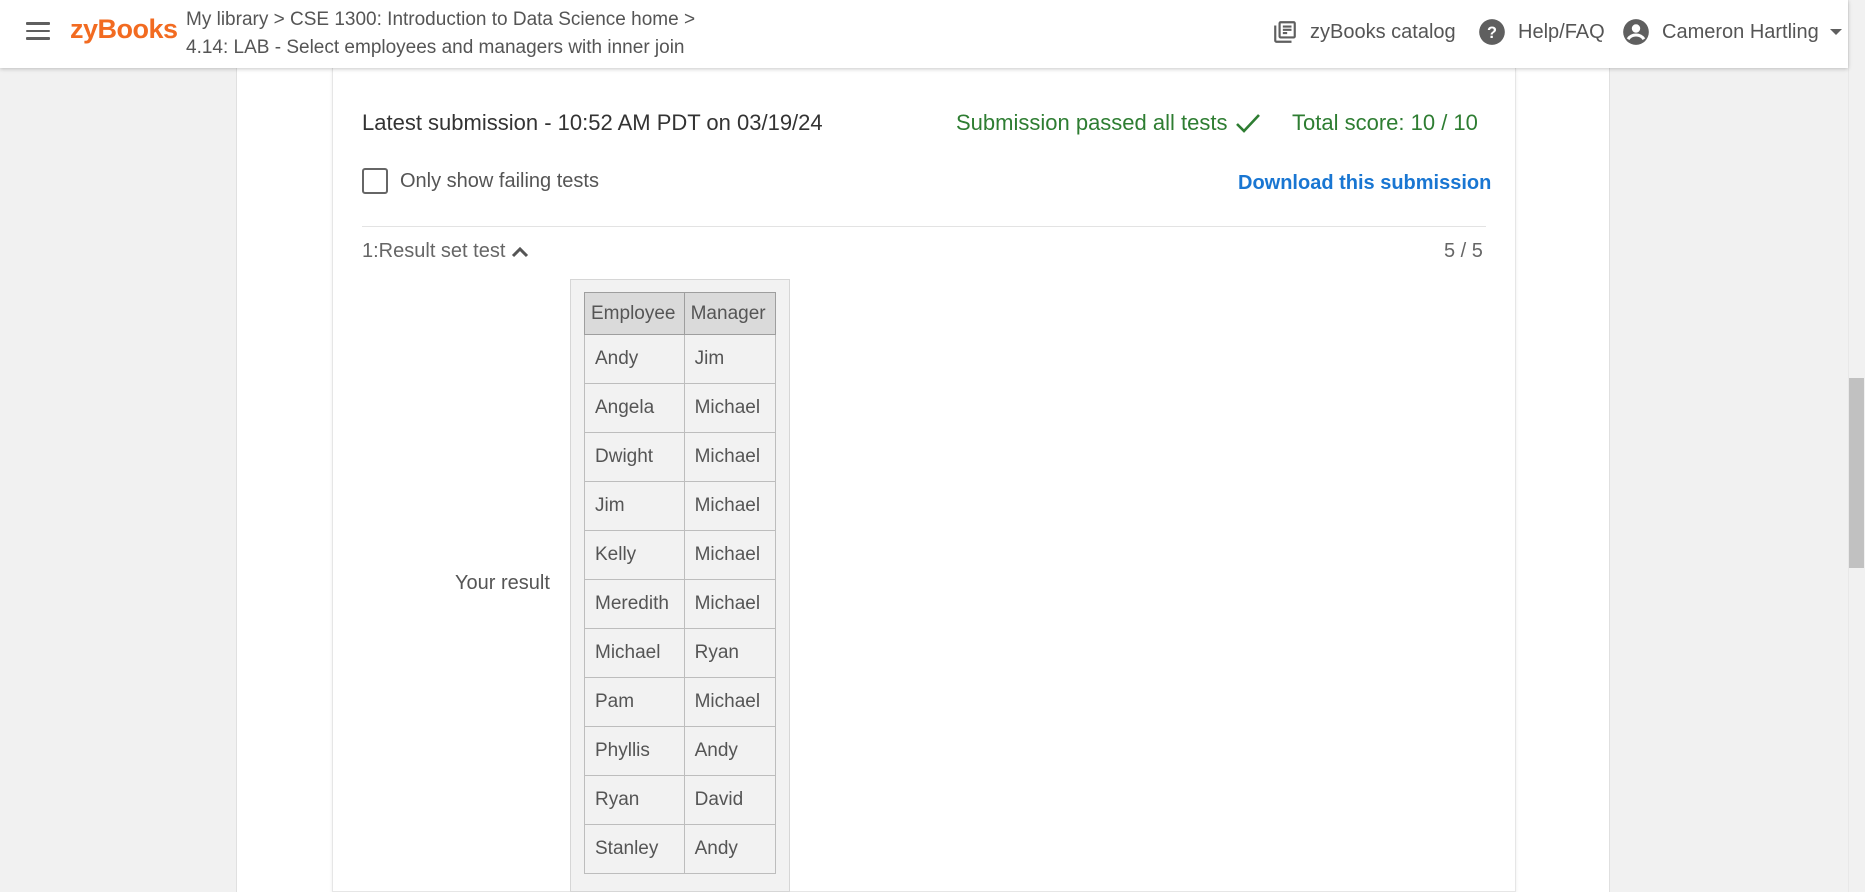 This screenshot has width=1865, height=892. Describe the element at coordinates (634, 751) in the screenshot. I see `employee-cell: Phyllis` at that location.